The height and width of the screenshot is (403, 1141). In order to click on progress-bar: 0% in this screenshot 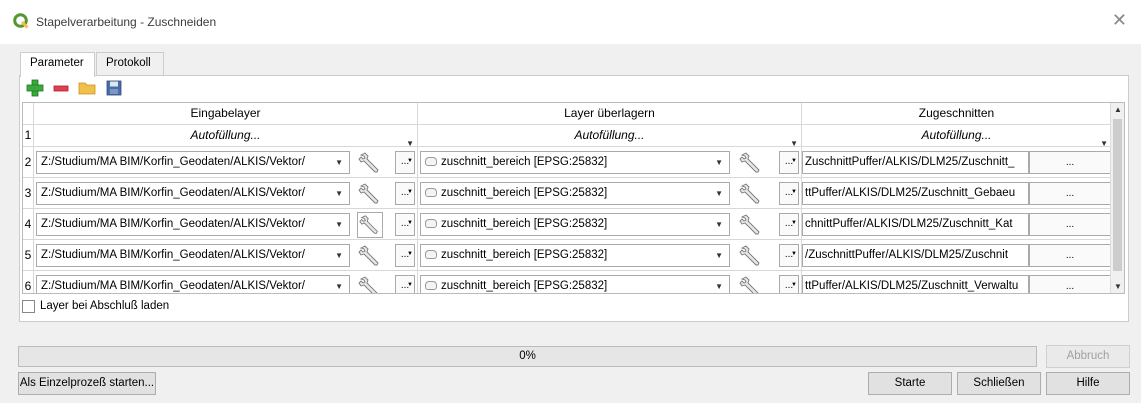, I will do `click(527, 356)`.